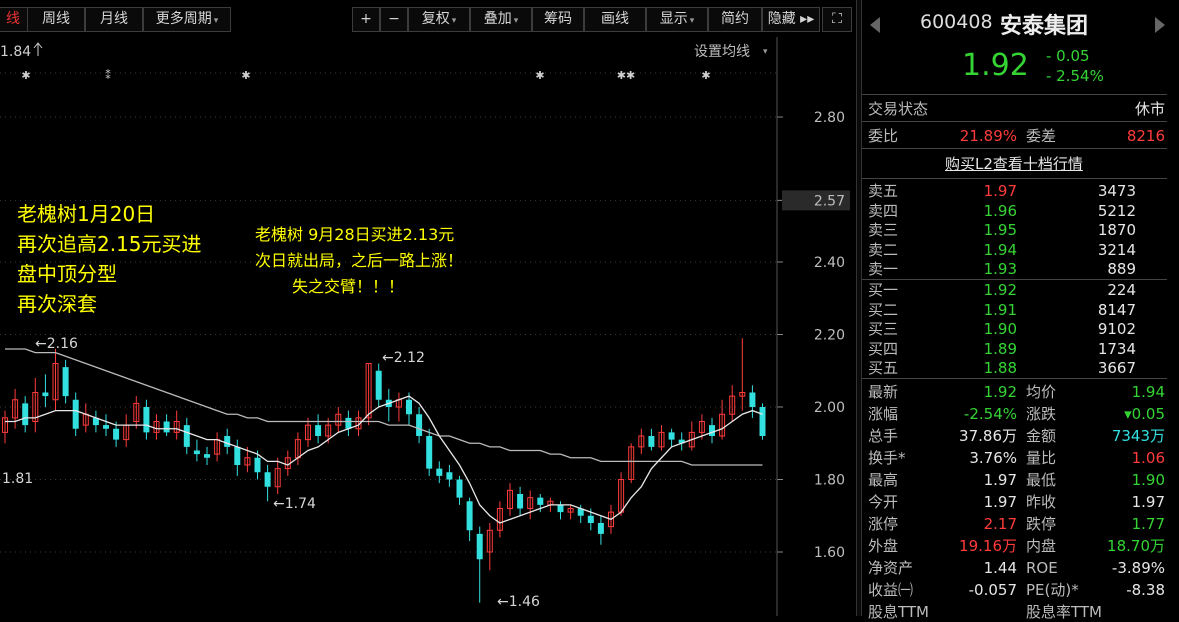 The height and width of the screenshot is (622, 1179). I want to click on zoom-out-button: −, so click(394, 19).